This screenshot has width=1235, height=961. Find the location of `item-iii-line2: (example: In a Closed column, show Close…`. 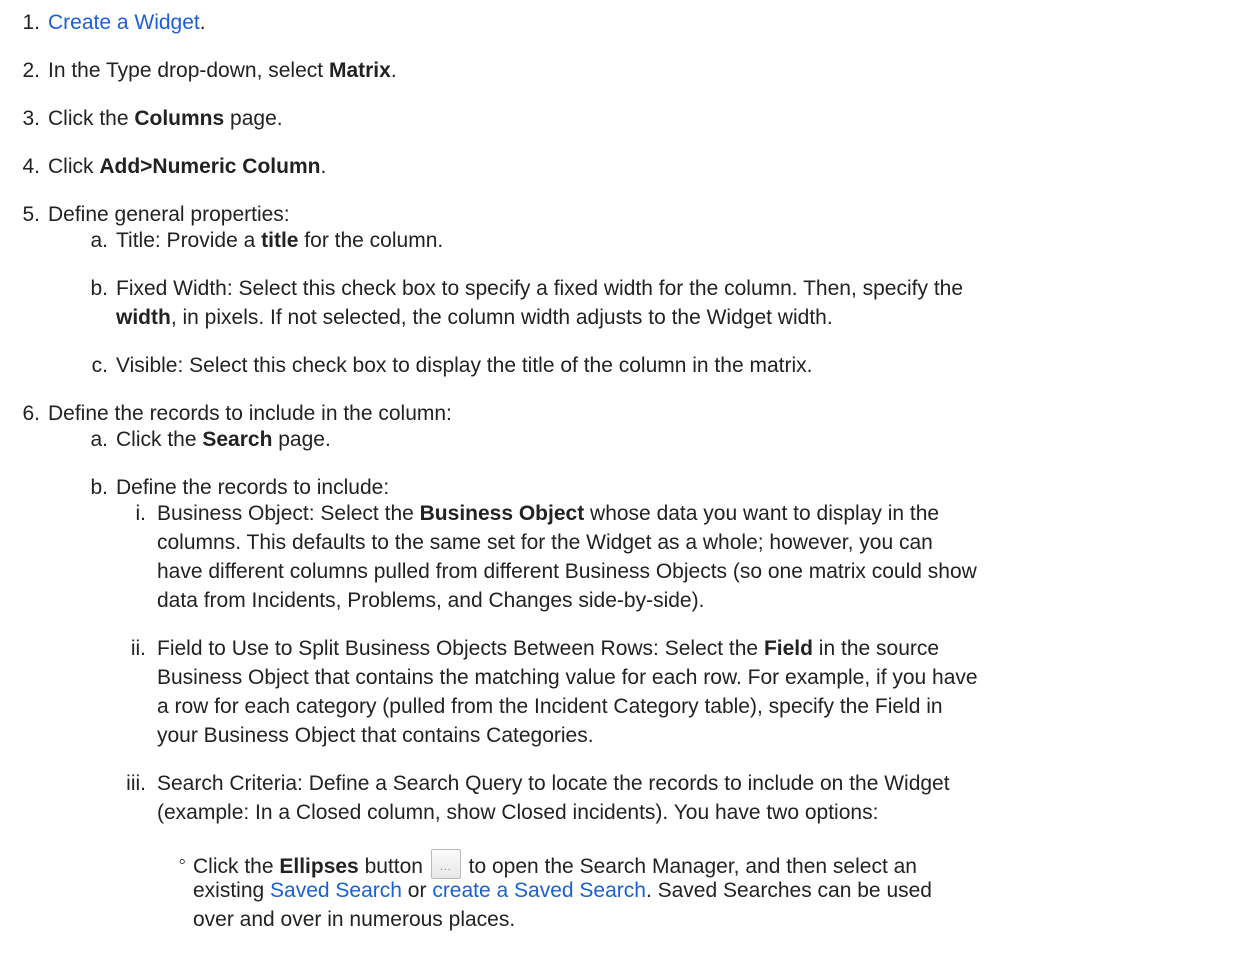

item-iii-line2: (example: In a Closed column, show Close… is located at coordinates (518, 812).